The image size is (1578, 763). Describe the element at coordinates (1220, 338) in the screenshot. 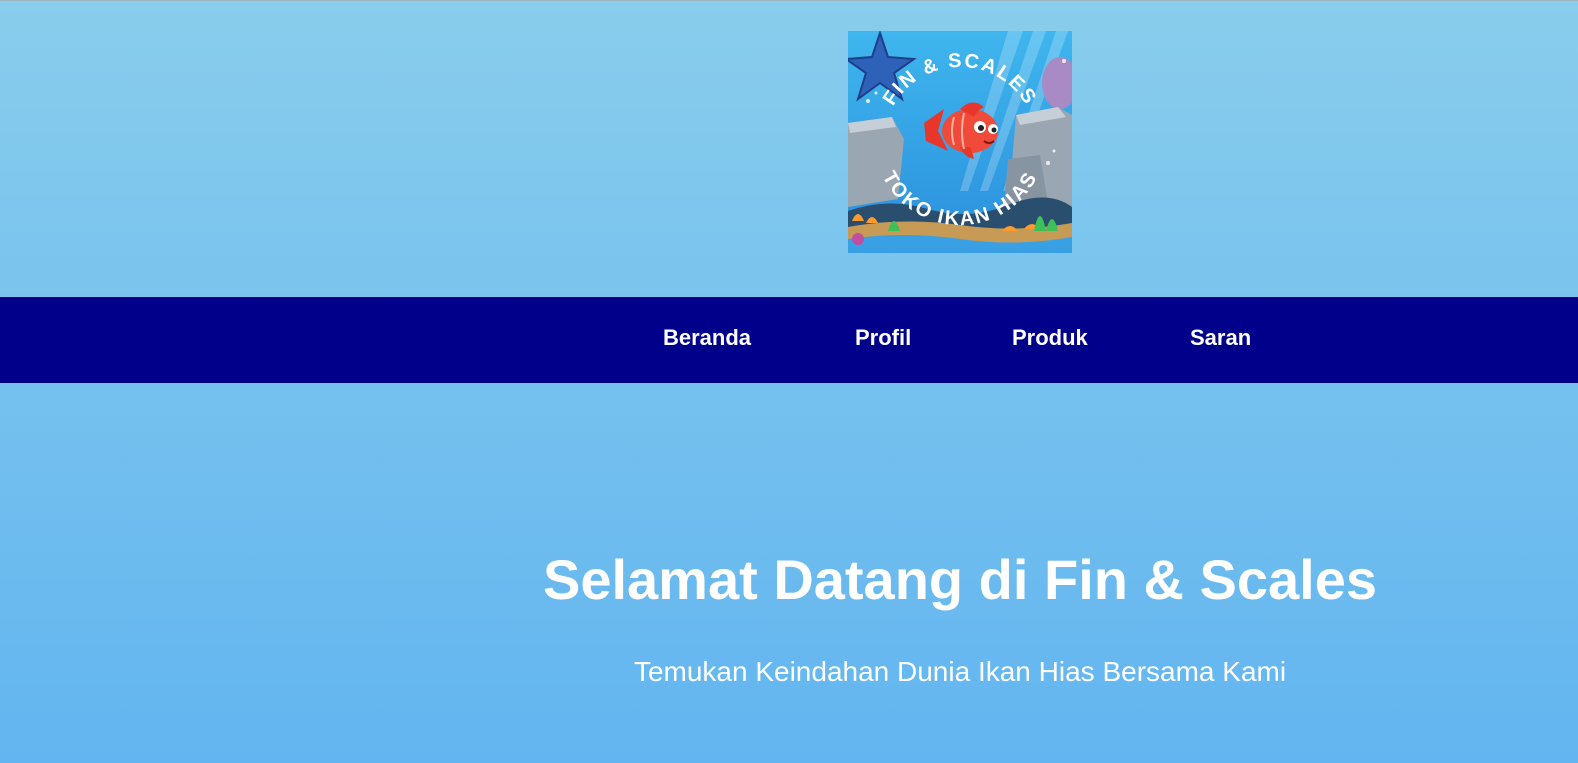

I see `nav-link-saran: Saran` at that location.